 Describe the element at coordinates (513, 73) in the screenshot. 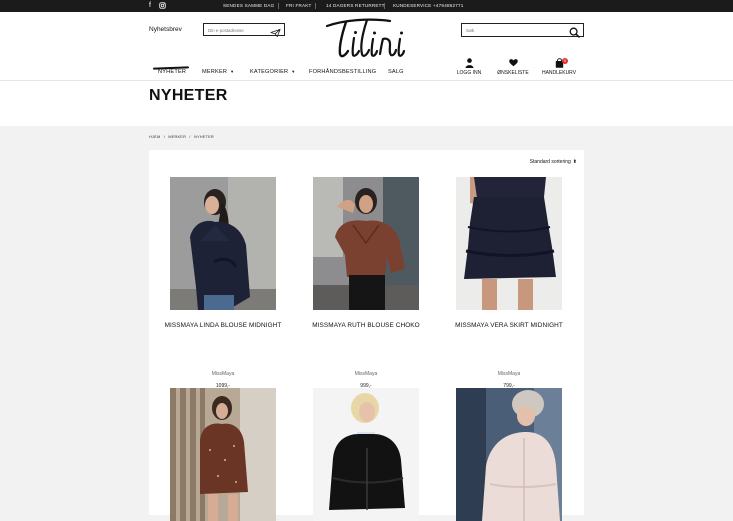

I see `wishlist-label: ØNSKELISTE` at that location.